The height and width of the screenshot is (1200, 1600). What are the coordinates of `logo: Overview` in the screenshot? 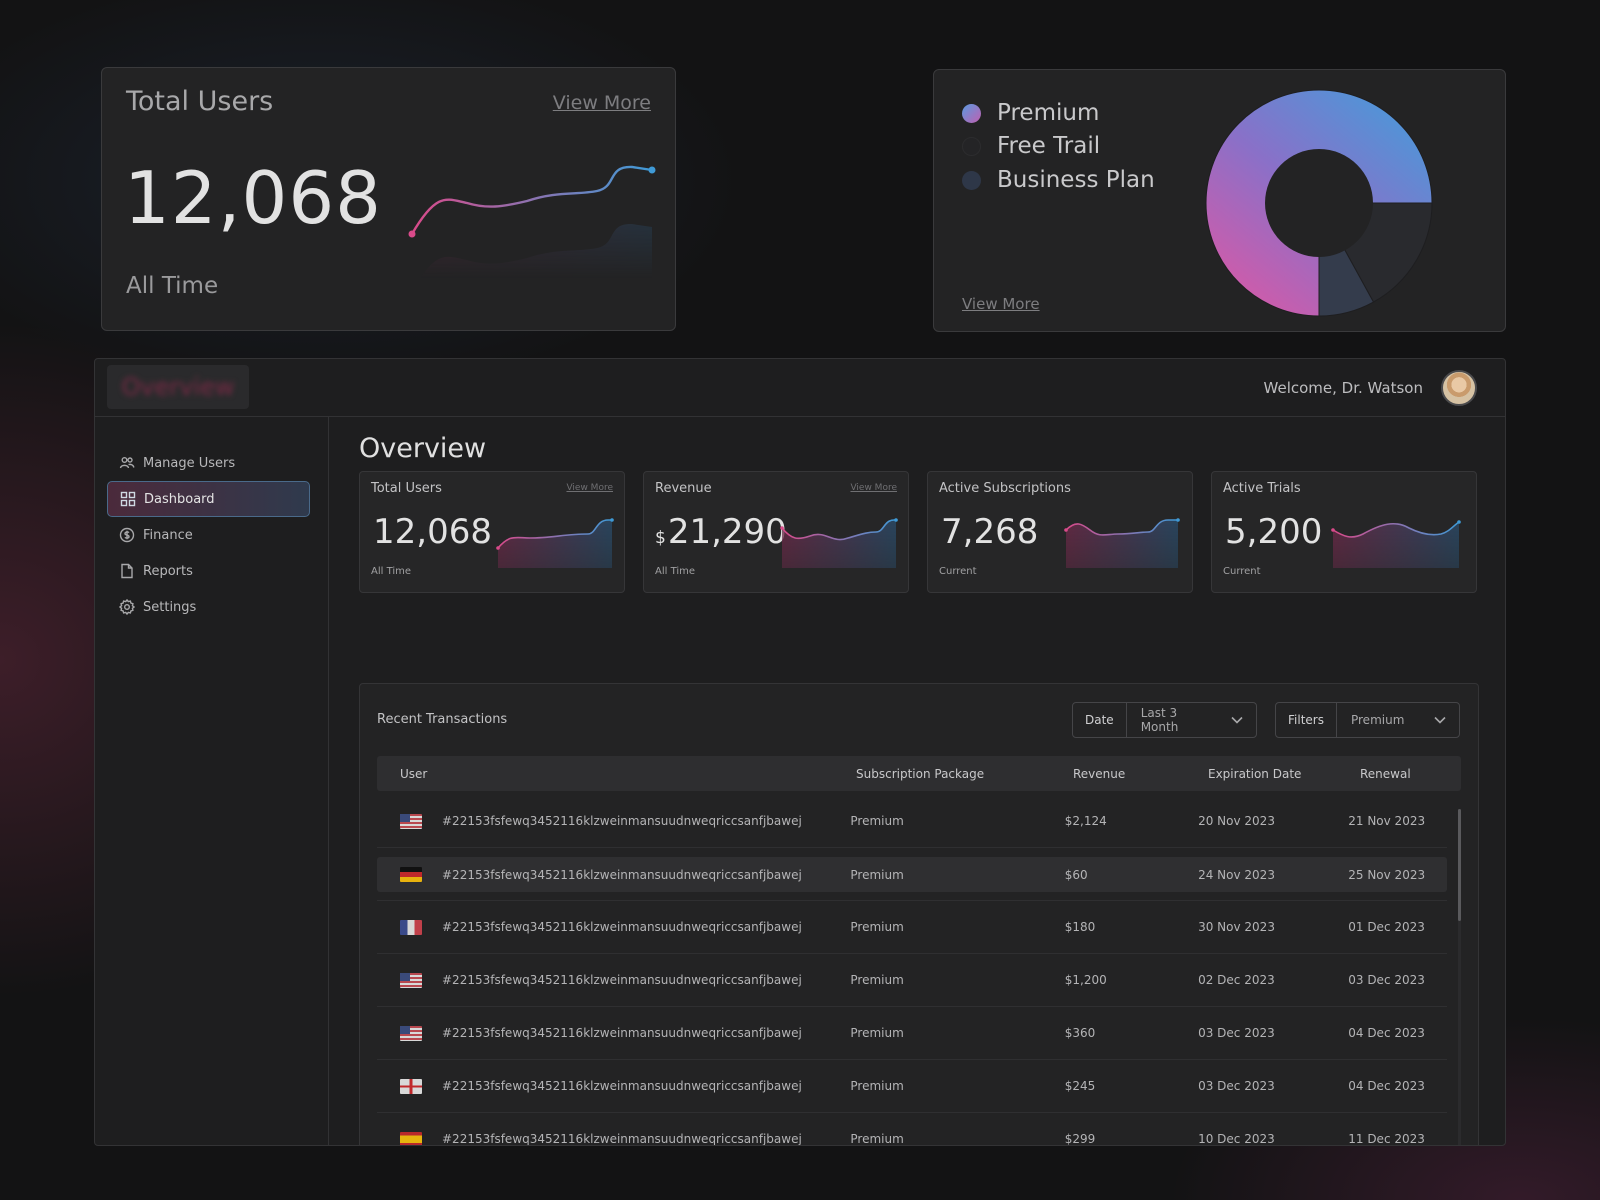 It's located at (178, 387).